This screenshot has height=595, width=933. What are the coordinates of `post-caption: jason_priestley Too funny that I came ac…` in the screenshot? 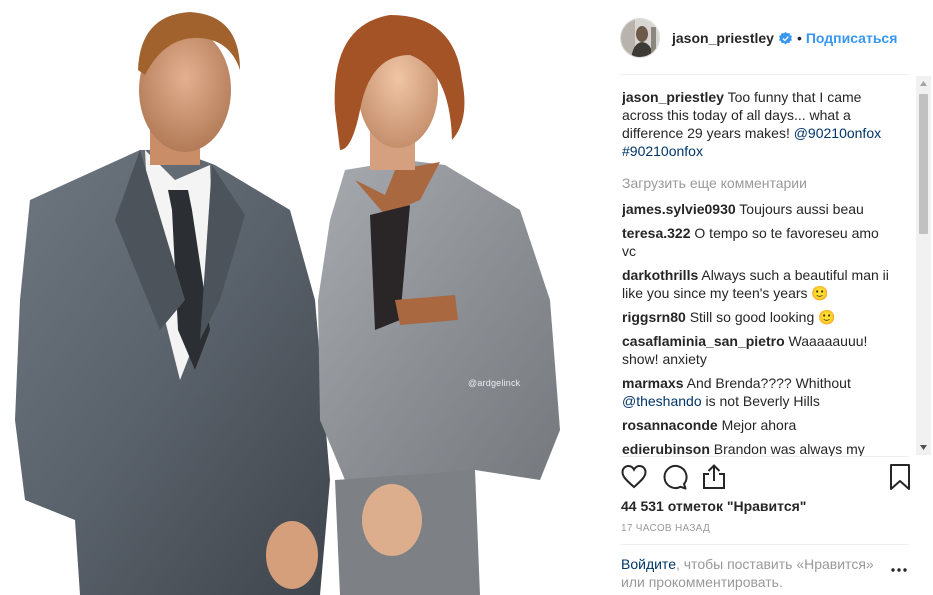 It's located at (756, 124).